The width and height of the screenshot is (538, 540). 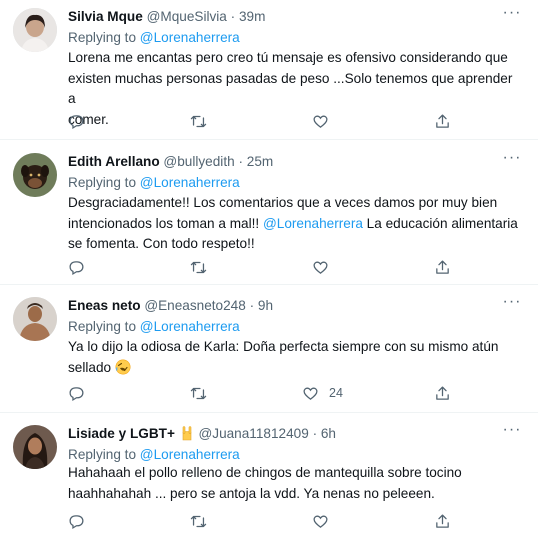 What do you see at coordinates (253, 433) in the screenshot?
I see `user-handle: @Juana11812409` at bounding box center [253, 433].